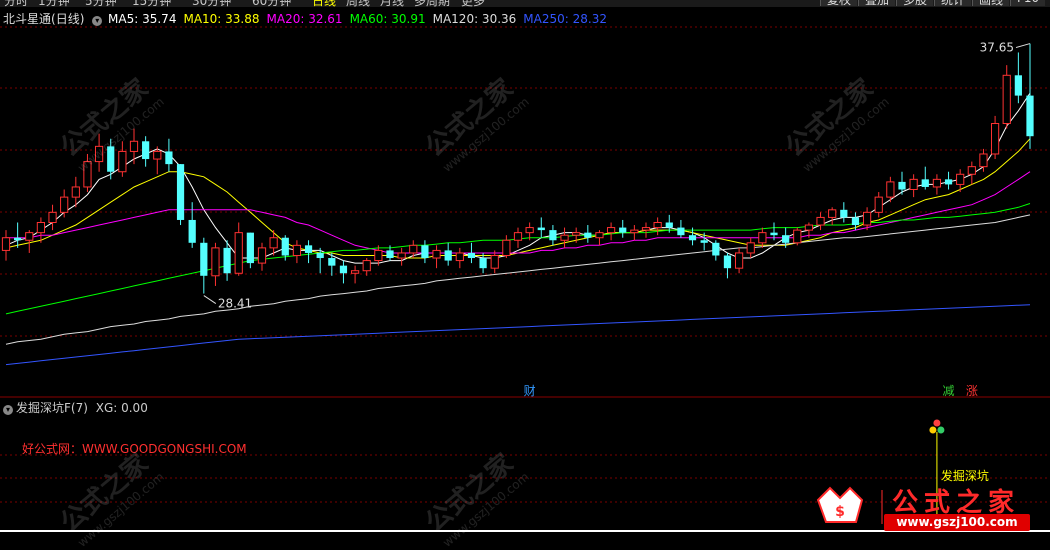 Image resolution: width=1050 pixels, height=550 pixels. I want to click on period-label: (日线), so click(68, 19).